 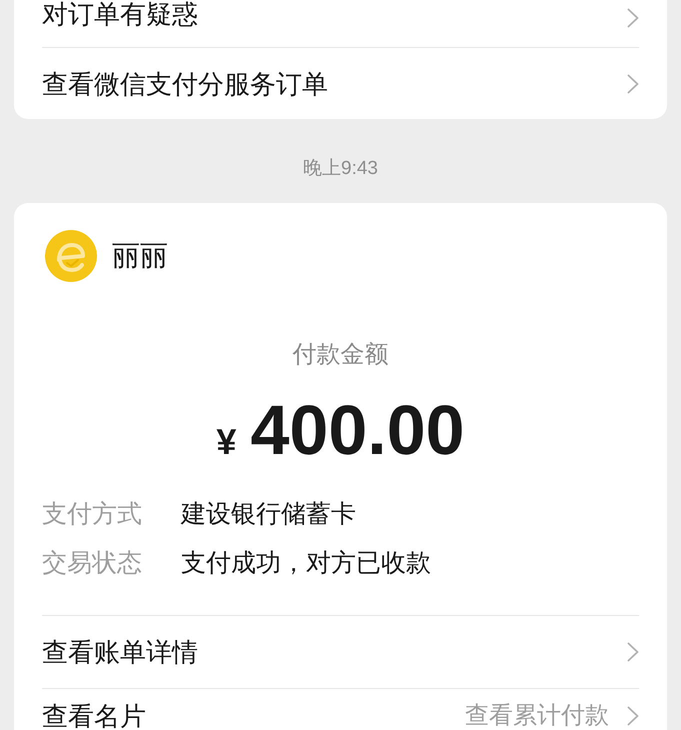 What do you see at coordinates (340, 169) in the screenshot?
I see `message-time: 晚上9:43` at bounding box center [340, 169].